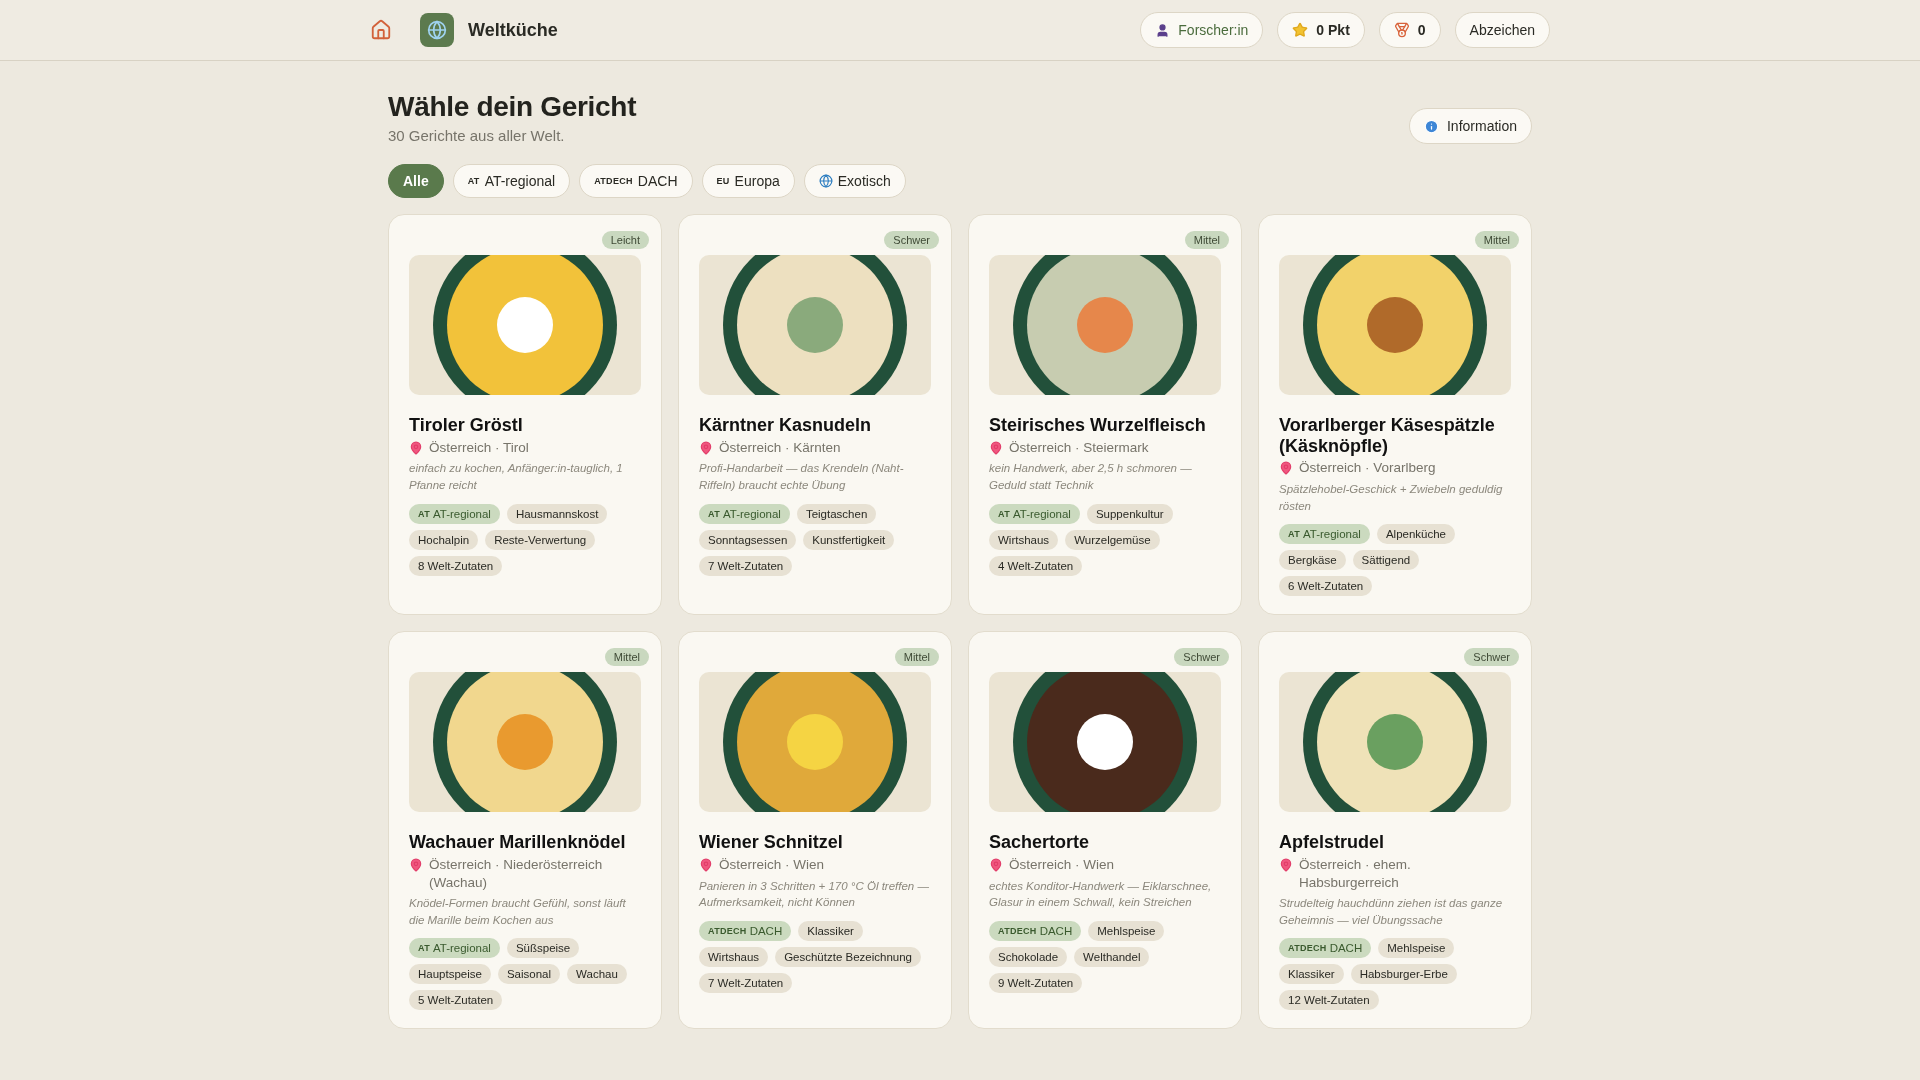 This screenshot has height=1080, width=1920. What do you see at coordinates (557, 513) in the screenshot?
I see `dish-tag: Hausmannskost` at bounding box center [557, 513].